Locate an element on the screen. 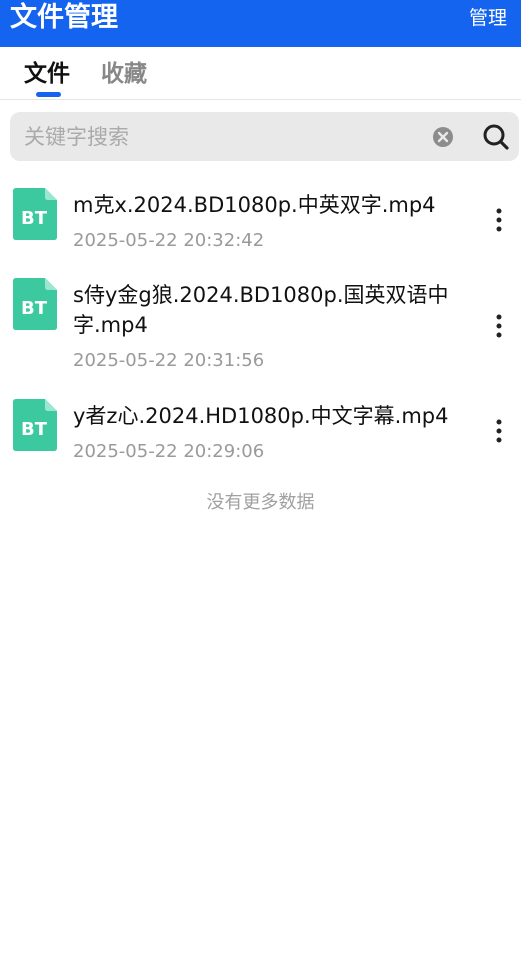 The height and width of the screenshot is (965, 521). search-bar is located at coordinates (264, 136).